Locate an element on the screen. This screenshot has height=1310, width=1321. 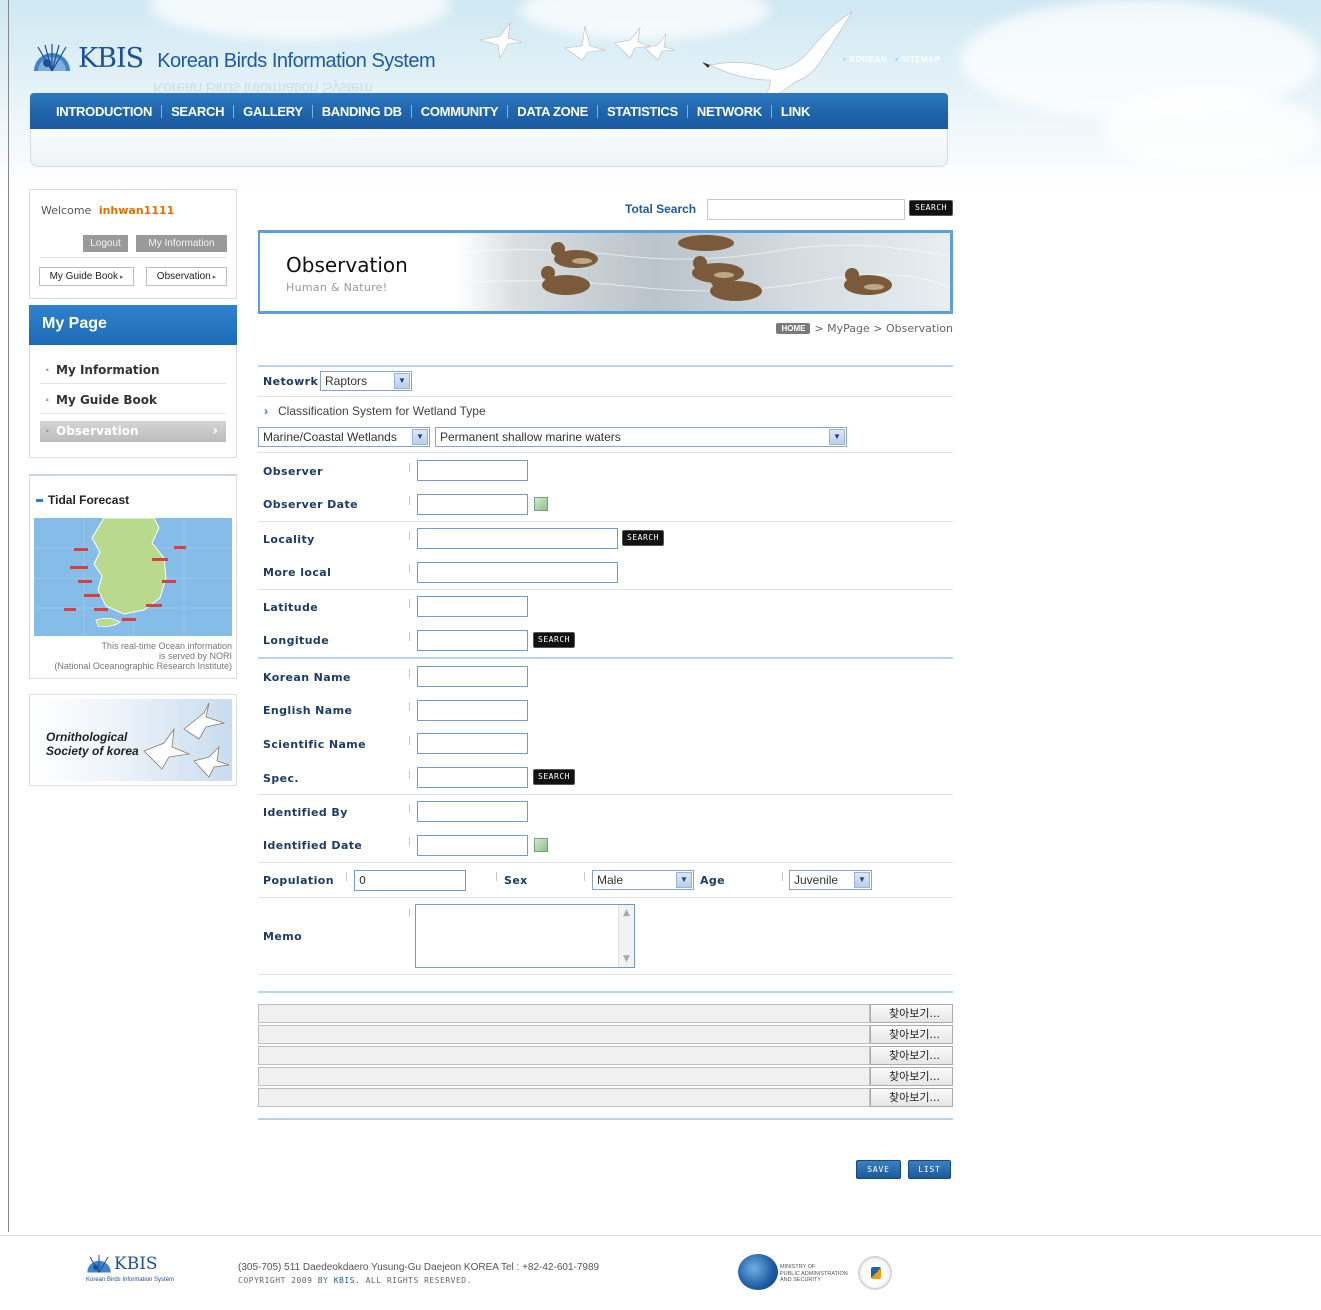
wetland-type-select: Permanent shallow marine waters ▼ is located at coordinates (641, 437).